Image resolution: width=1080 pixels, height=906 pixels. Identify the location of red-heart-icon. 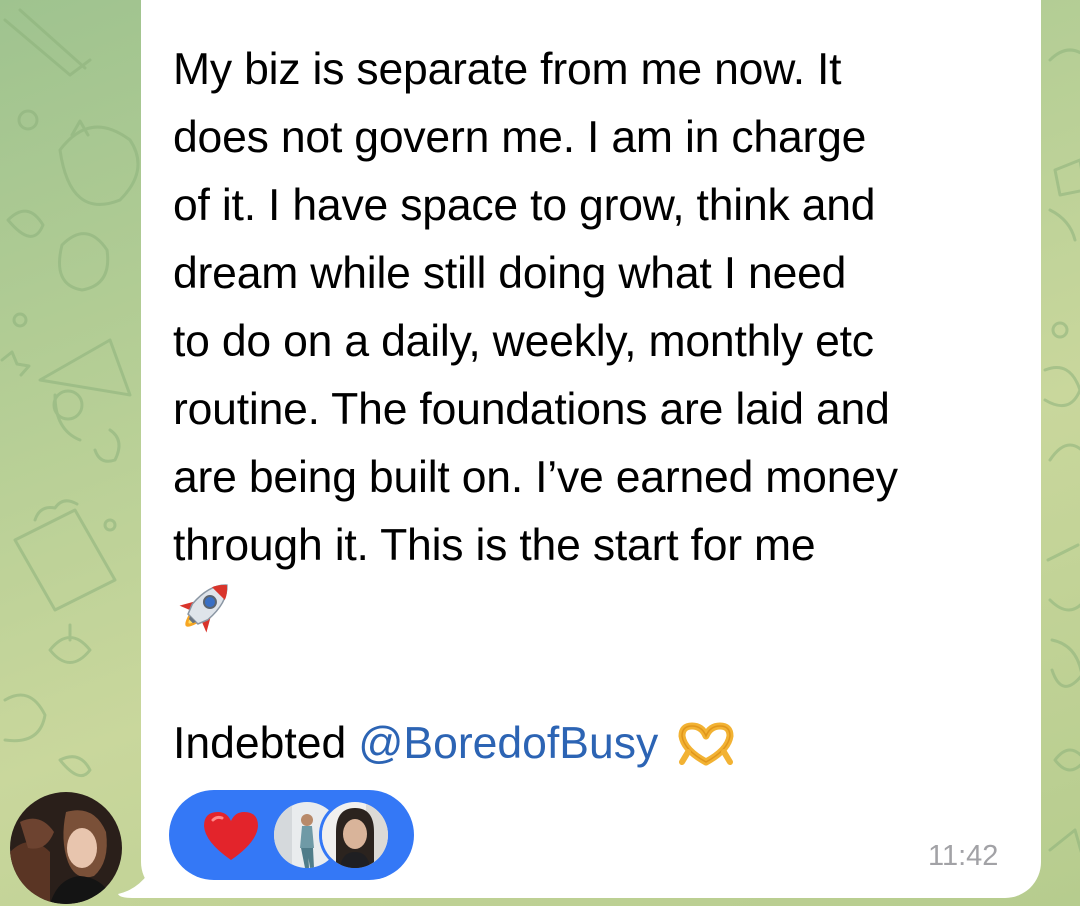
(231, 836).